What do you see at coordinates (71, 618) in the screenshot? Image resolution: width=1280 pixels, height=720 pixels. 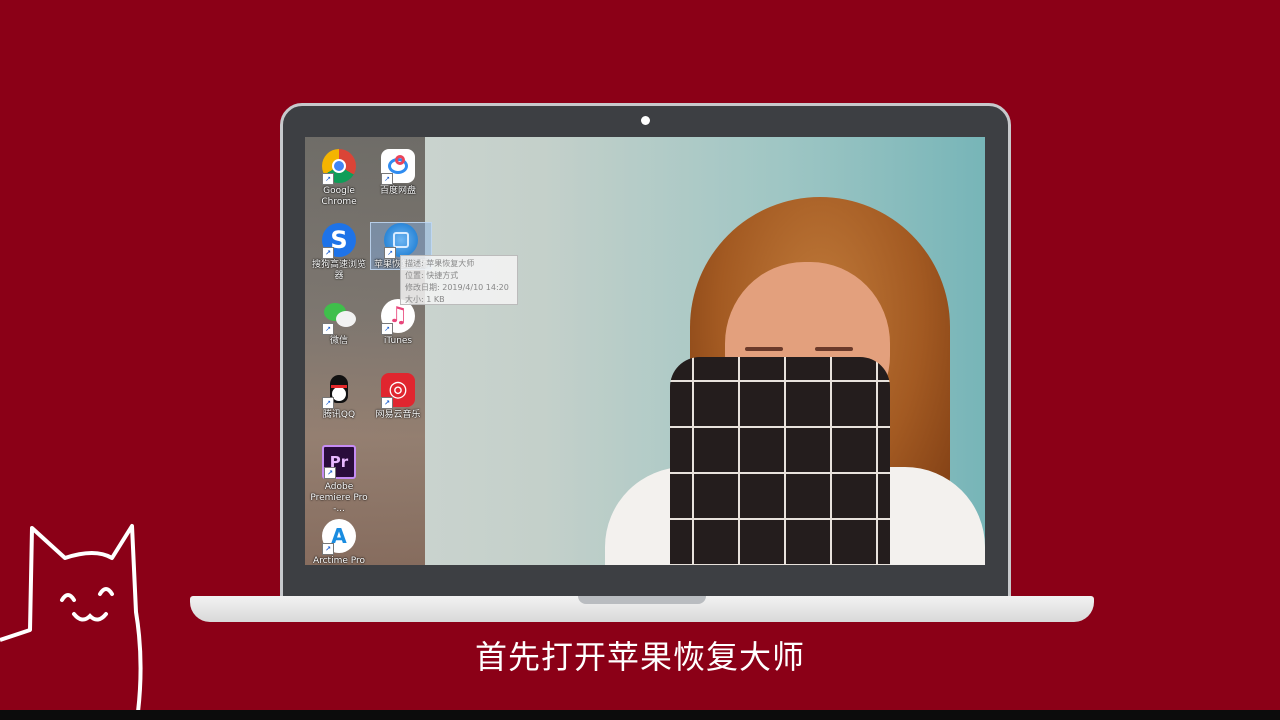 I see `cat-mascot-icon` at bounding box center [71, 618].